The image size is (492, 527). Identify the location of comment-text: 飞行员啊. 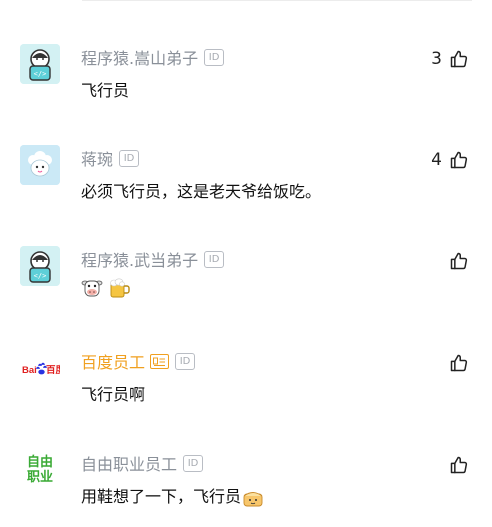
(113, 394).